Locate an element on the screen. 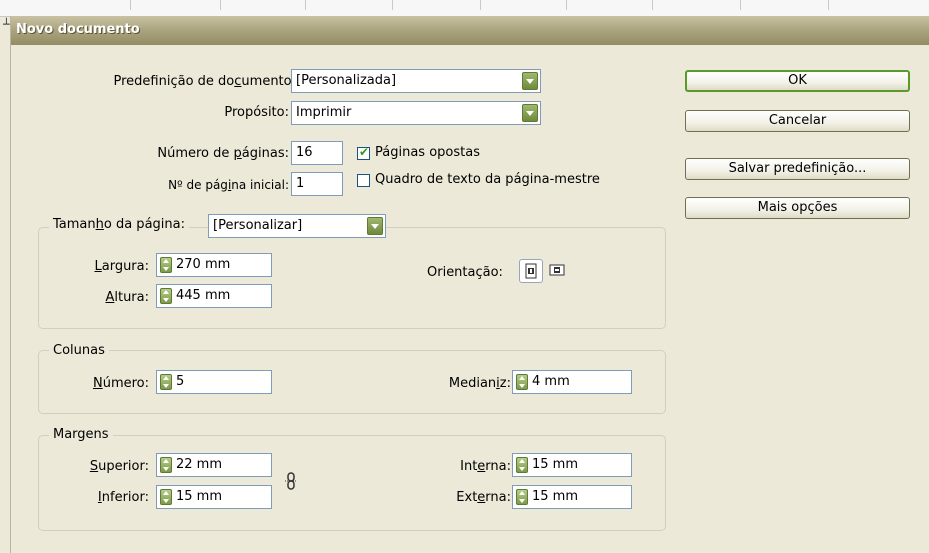 The width and height of the screenshot is (929, 553). dialog-title: Novo documento is located at coordinates (78, 29).